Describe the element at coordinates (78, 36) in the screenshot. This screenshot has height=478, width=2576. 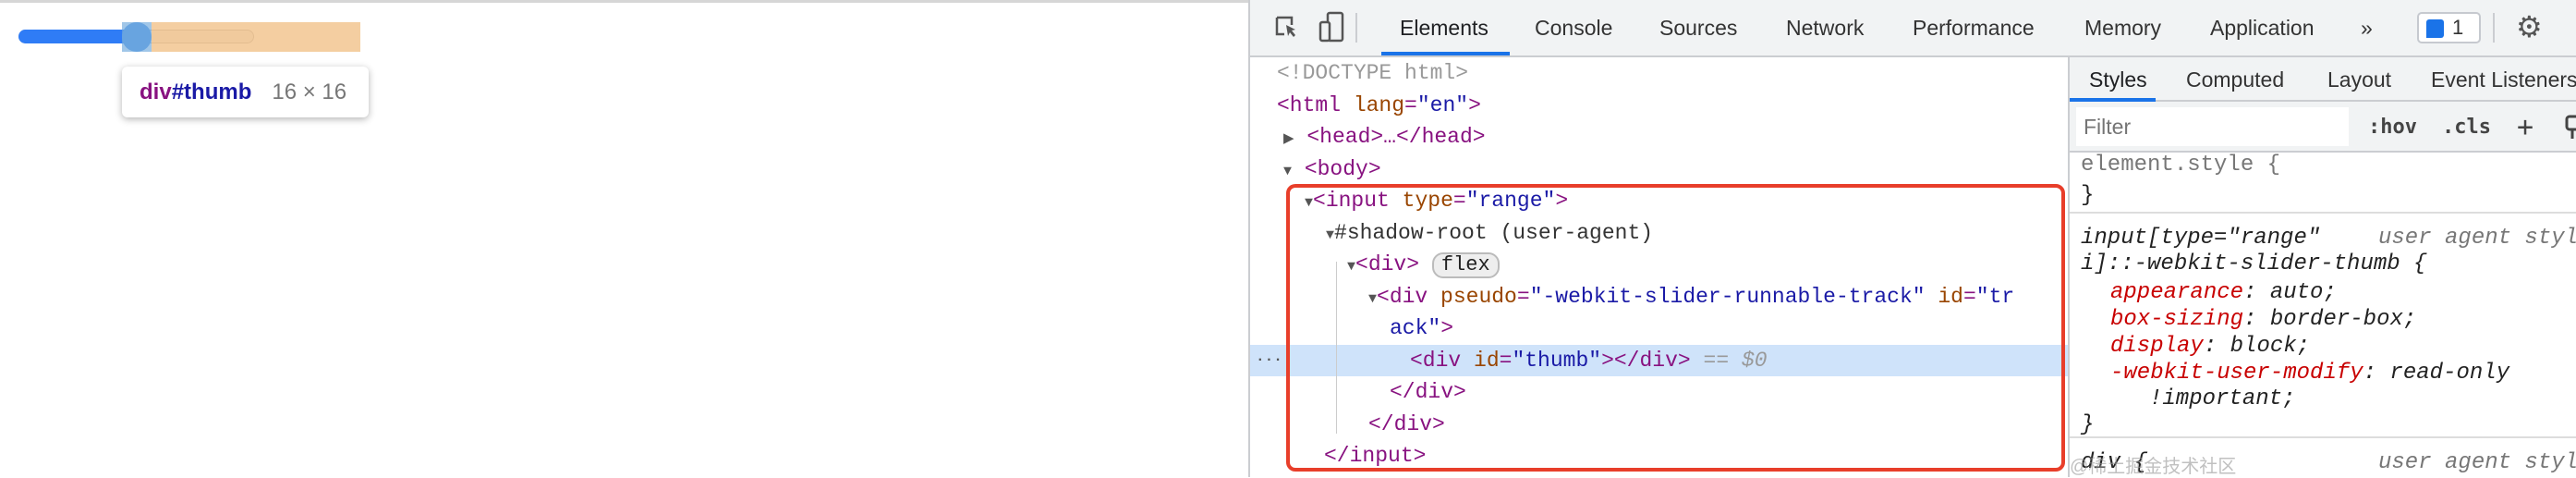
I see `range-slider-fill` at that location.